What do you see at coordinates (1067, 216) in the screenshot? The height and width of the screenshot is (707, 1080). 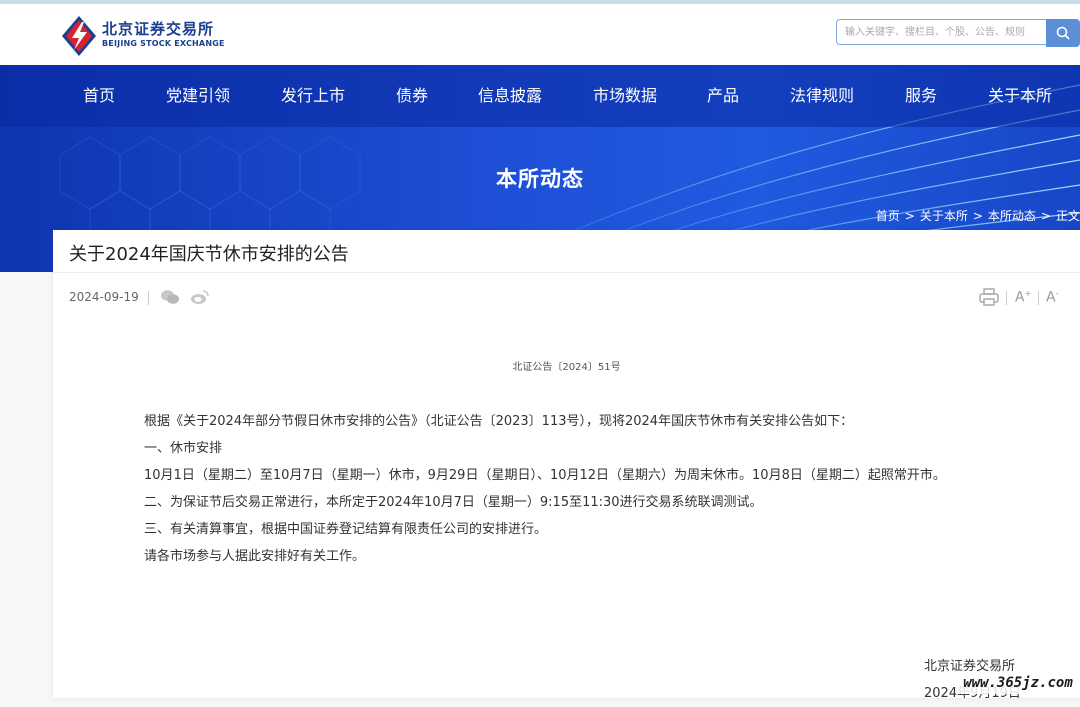 I see `breadcrumb-current: 正文` at bounding box center [1067, 216].